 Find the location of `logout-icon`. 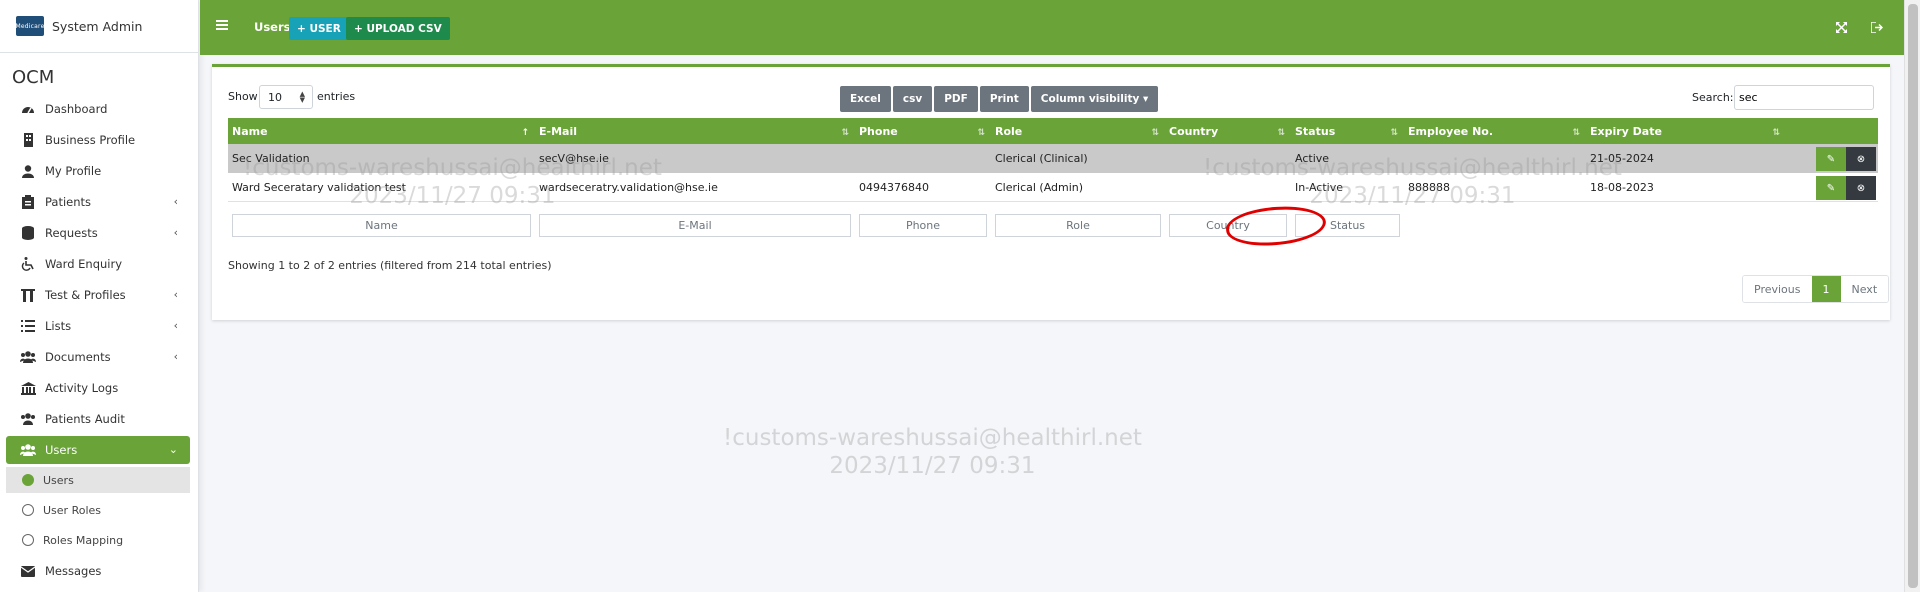

logout-icon is located at coordinates (1877, 27).